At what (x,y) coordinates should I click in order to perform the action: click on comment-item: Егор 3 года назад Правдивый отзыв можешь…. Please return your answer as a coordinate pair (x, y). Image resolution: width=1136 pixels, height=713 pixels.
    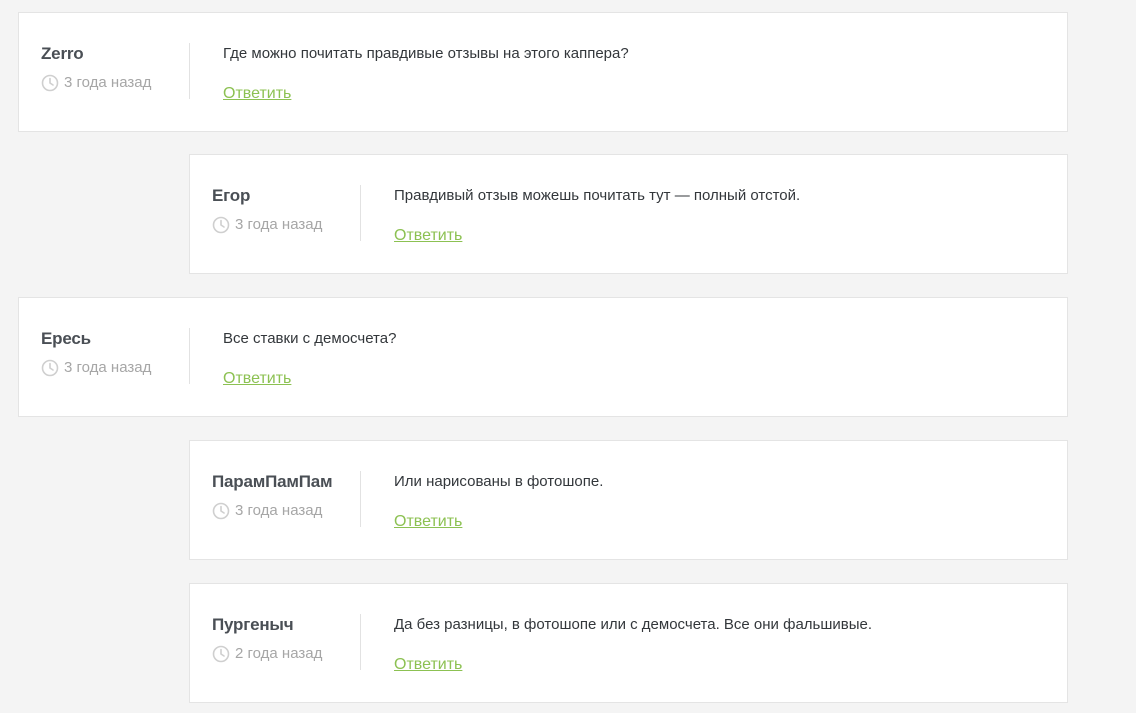
    Looking at the image, I should click on (628, 214).